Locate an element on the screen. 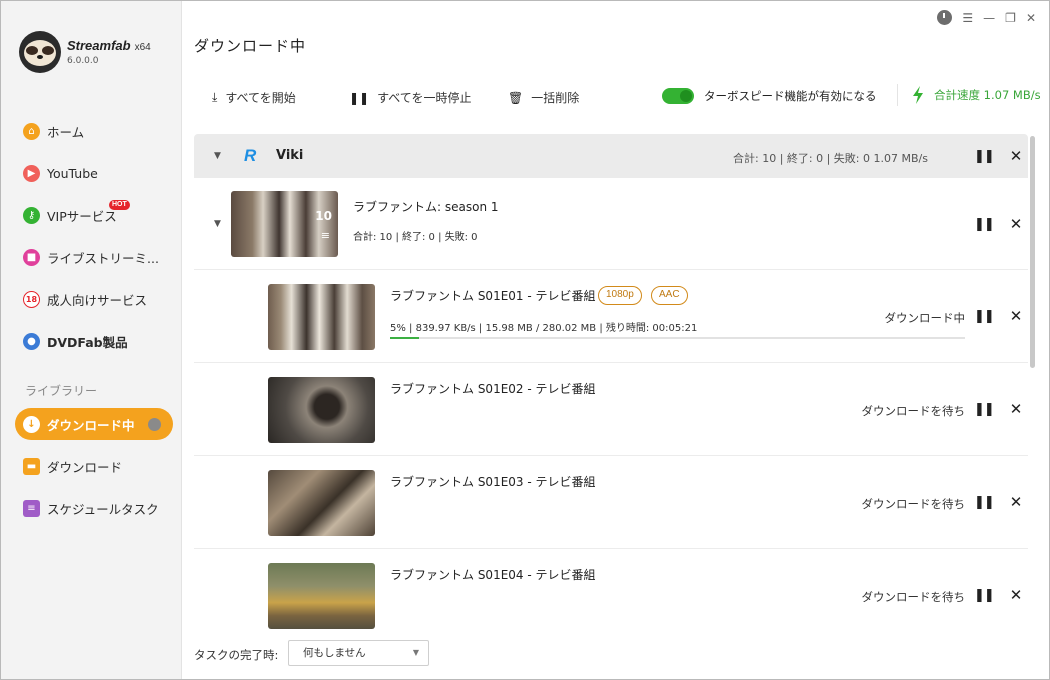 This screenshot has height=680, width=1050. sidebar-item-label: ホーム is located at coordinates (66, 132).